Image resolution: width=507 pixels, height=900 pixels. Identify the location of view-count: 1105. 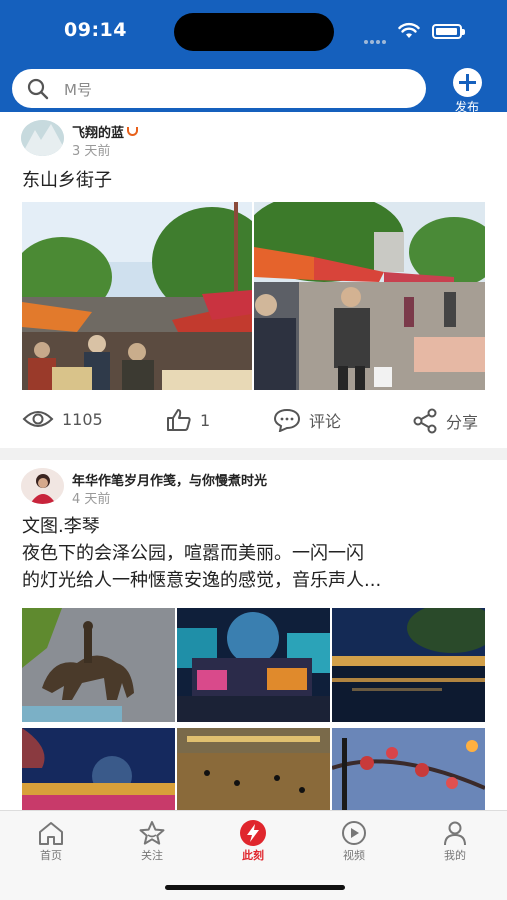
(62, 419).